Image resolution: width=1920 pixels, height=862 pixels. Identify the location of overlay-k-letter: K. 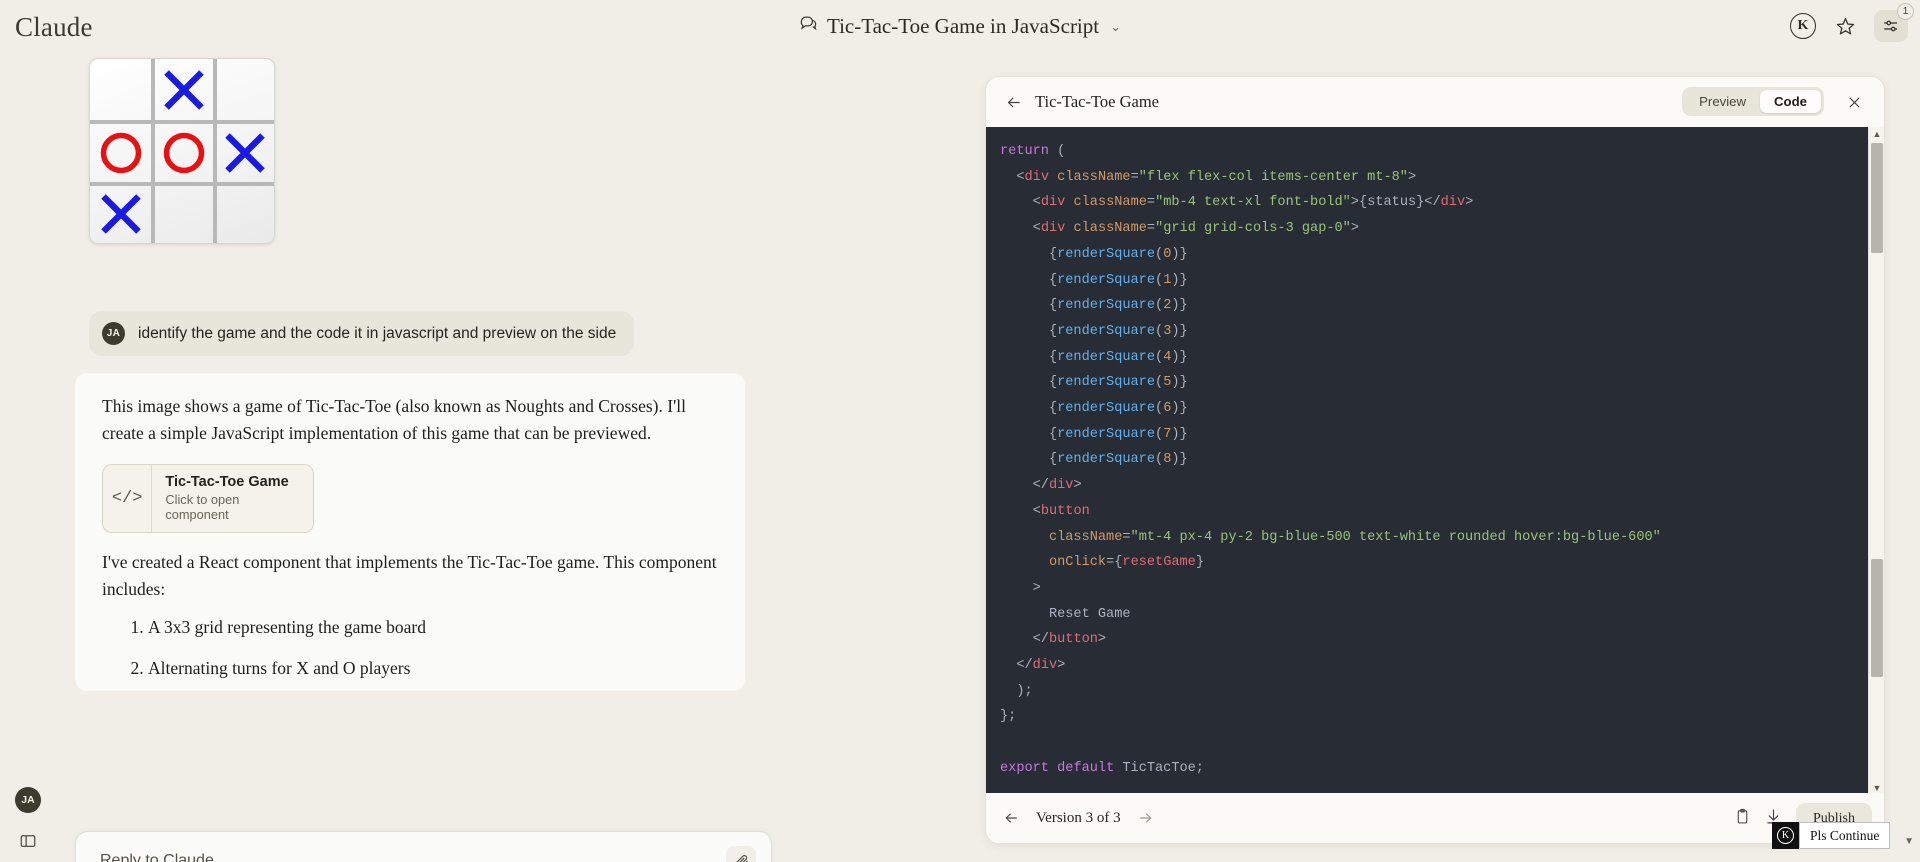
(1785, 835).